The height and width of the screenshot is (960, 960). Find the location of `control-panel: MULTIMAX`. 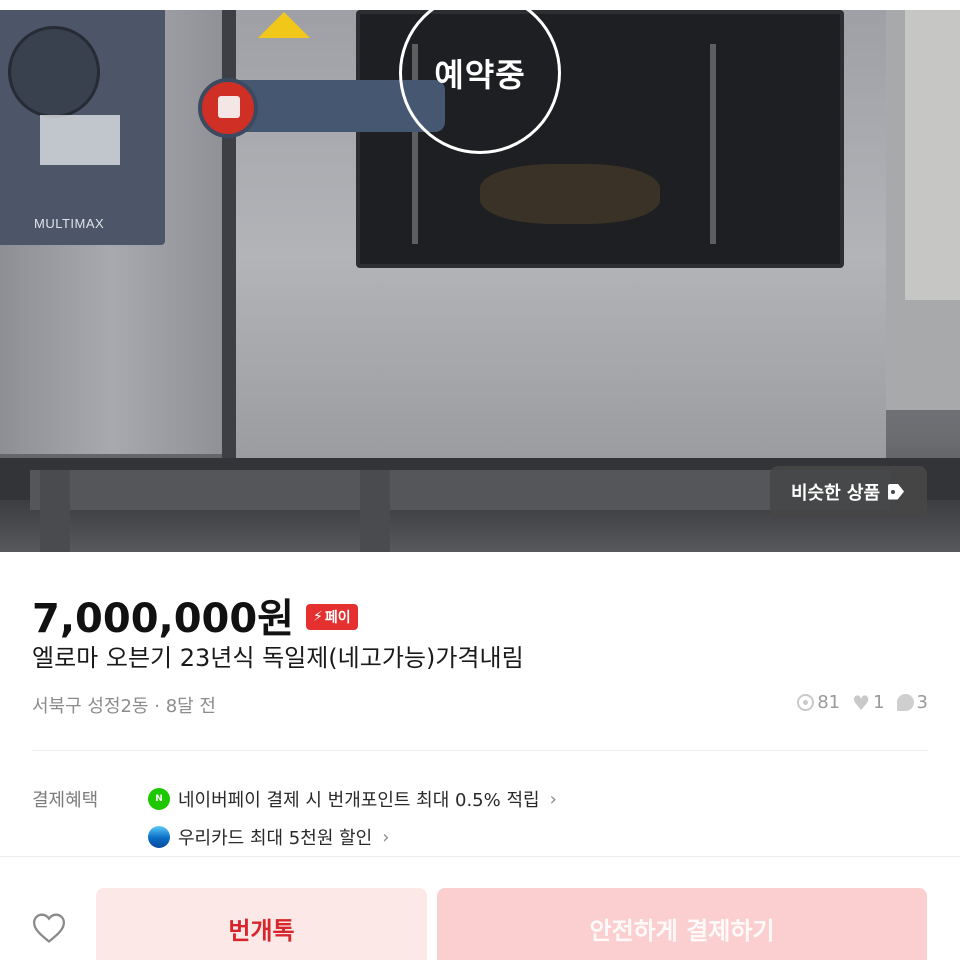

control-panel: MULTIMAX is located at coordinates (82, 127).